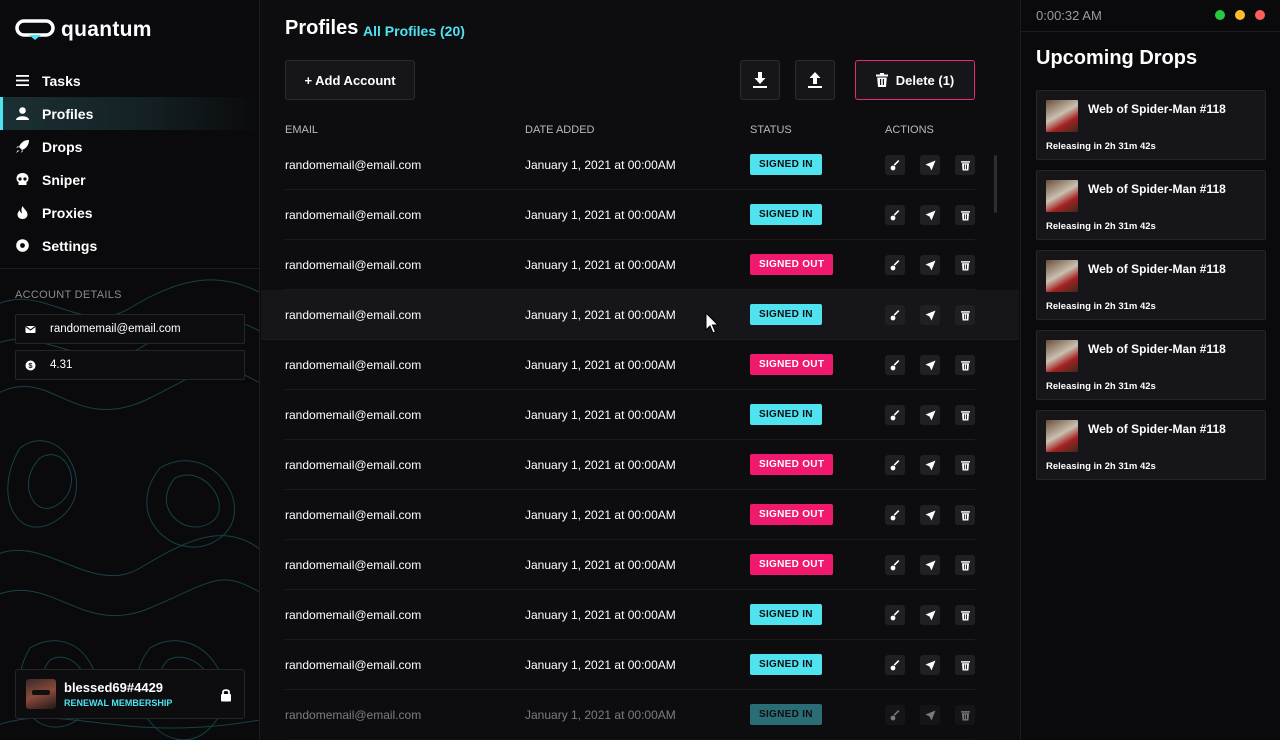 The image size is (1280, 740). What do you see at coordinates (130, 365) in the screenshot?
I see `account-balance-field: $ 4.31` at bounding box center [130, 365].